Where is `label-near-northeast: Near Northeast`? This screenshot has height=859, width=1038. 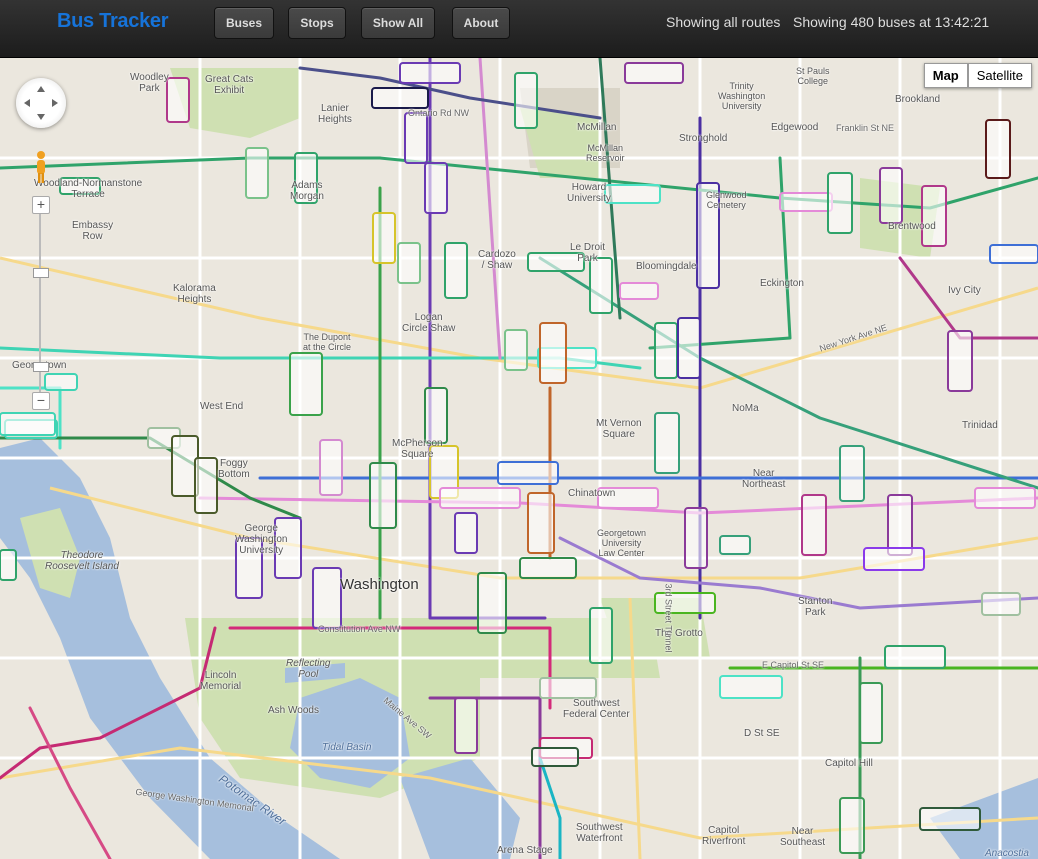
label-near-northeast: Near Northeast is located at coordinates (764, 479).